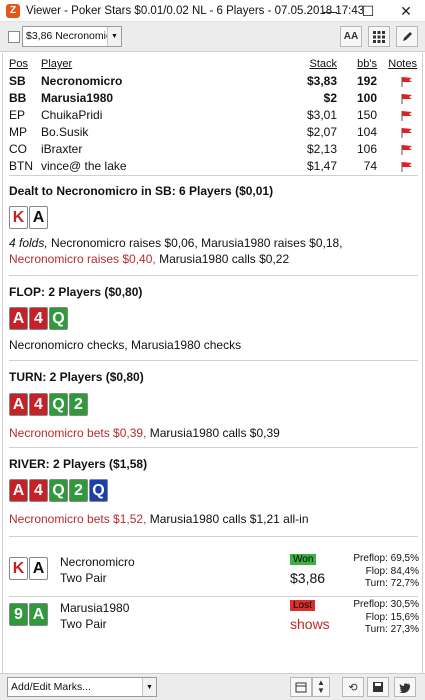 The width and height of the screenshot is (425, 700). Describe the element at coordinates (212, 686) in the screenshot. I see `bottom-toolbar: Add/Edit Marks... ▼ ▲ ▼ ⟲` at that location.